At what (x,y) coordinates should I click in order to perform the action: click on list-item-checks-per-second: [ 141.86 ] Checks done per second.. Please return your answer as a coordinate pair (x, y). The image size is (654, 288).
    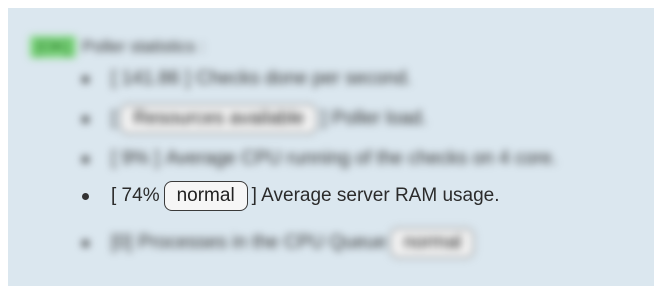
    Looking at the image, I should click on (247, 79).